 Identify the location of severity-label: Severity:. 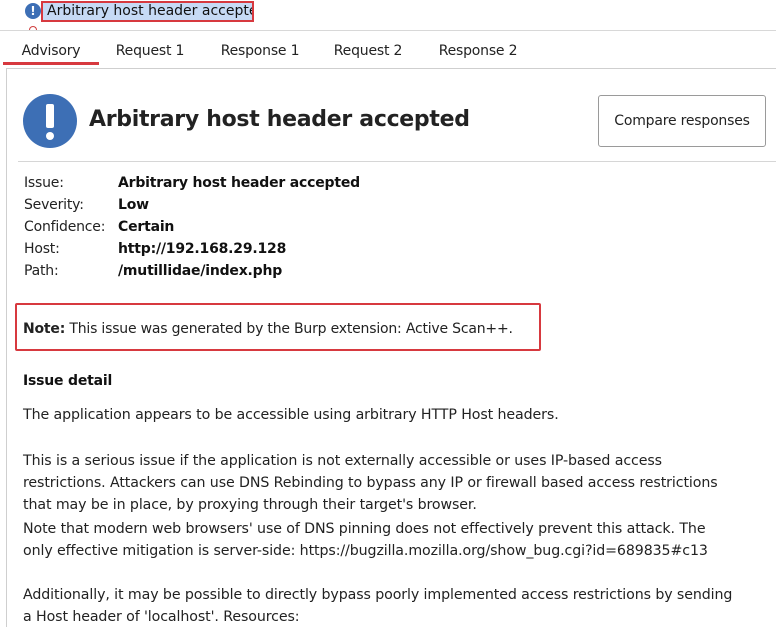
(54, 205).